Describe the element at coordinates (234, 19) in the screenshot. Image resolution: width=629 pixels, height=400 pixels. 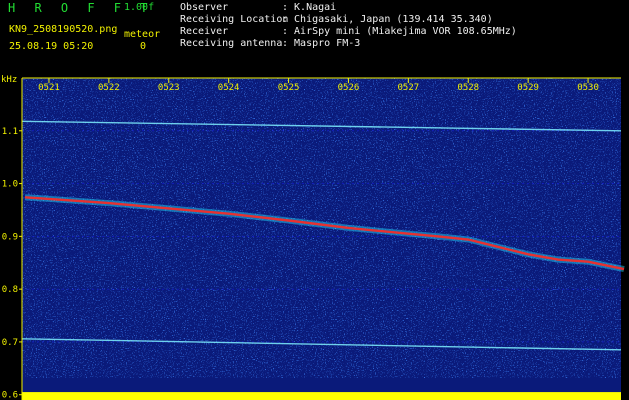
I see `location-label: Receiving Location` at that location.